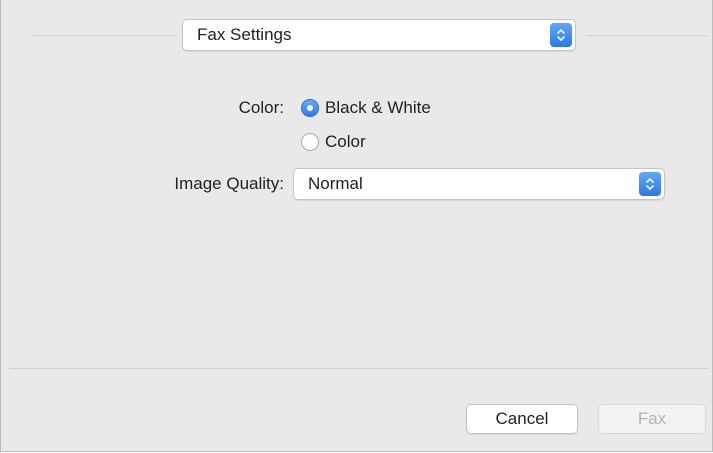 The image size is (713, 453). Describe the element at coordinates (479, 184) in the screenshot. I see `image-quality-popup: Normal` at that location.